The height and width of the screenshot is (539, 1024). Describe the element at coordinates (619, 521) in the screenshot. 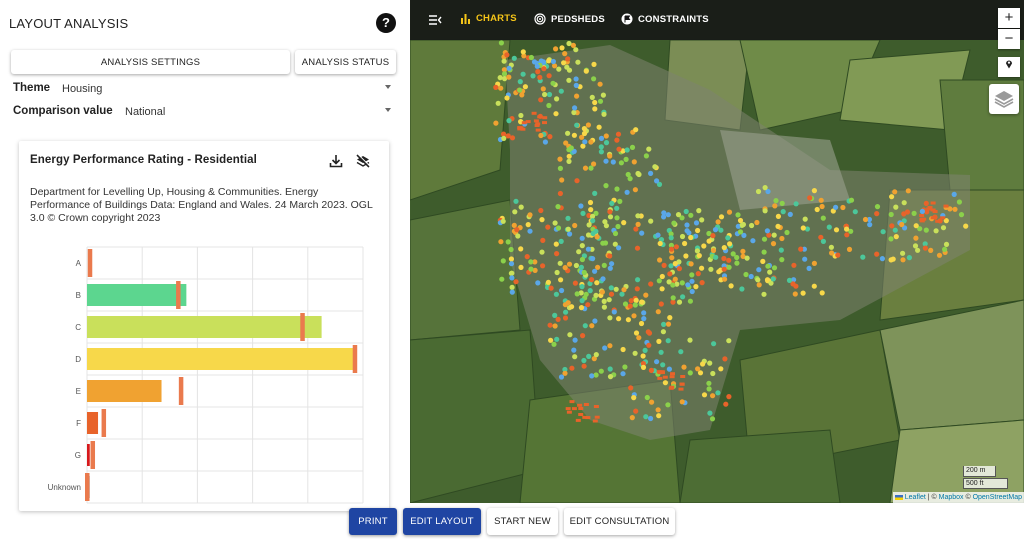

I see `edit-consultation-button: EDIT CONSULTATION` at that location.